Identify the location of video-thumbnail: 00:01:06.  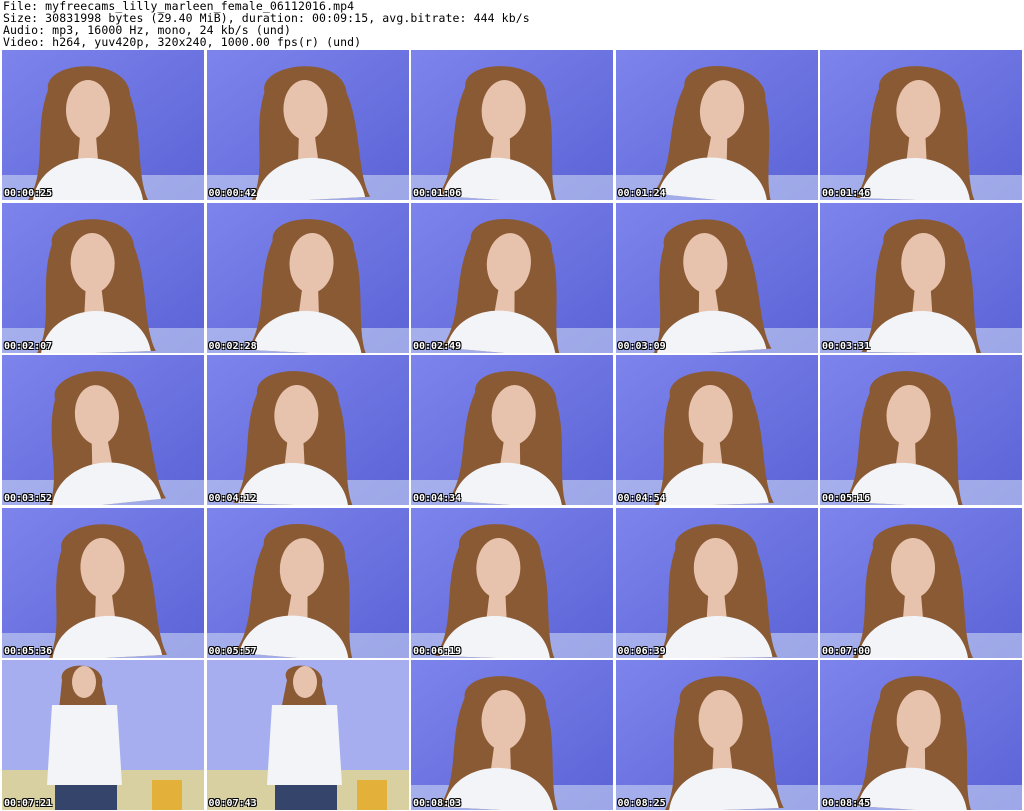
(512, 125).